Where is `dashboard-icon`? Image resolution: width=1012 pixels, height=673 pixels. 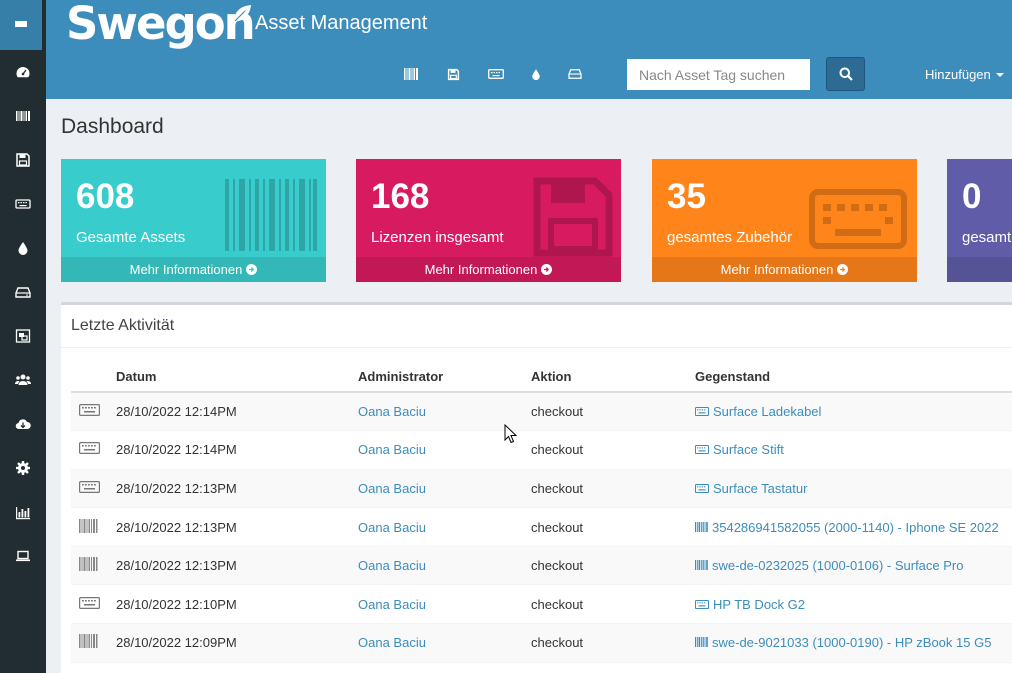
dashboard-icon is located at coordinates (23, 72).